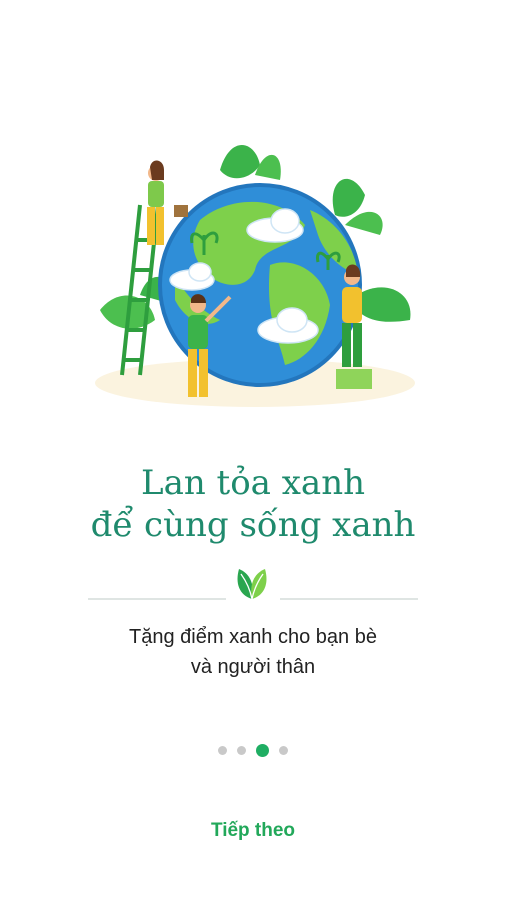 Image resolution: width=506 pixels, height=900 pixels. What do you see at coordinates (262, 750) in the screenshot?
I see `page-dot-3-active` at bounding box center [262, 750].